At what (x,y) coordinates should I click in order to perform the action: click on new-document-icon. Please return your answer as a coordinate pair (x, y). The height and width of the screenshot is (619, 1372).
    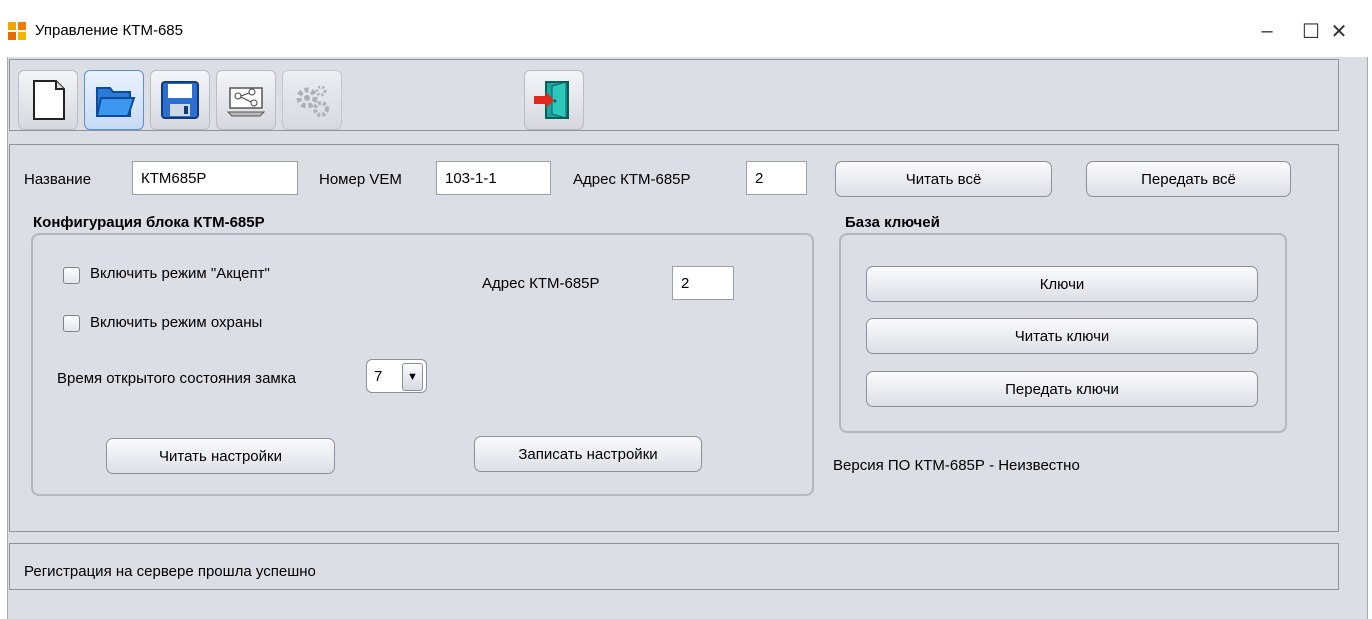
    Looking at the image, I should click on (49, 100).